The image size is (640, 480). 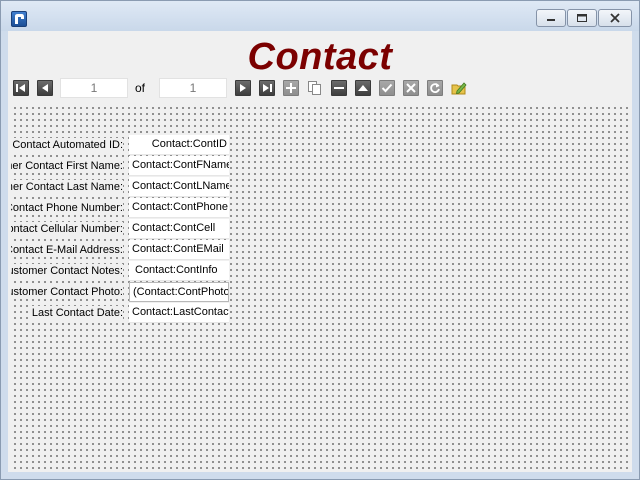 I want to click on add-record-button, so click(x=291, y=88).